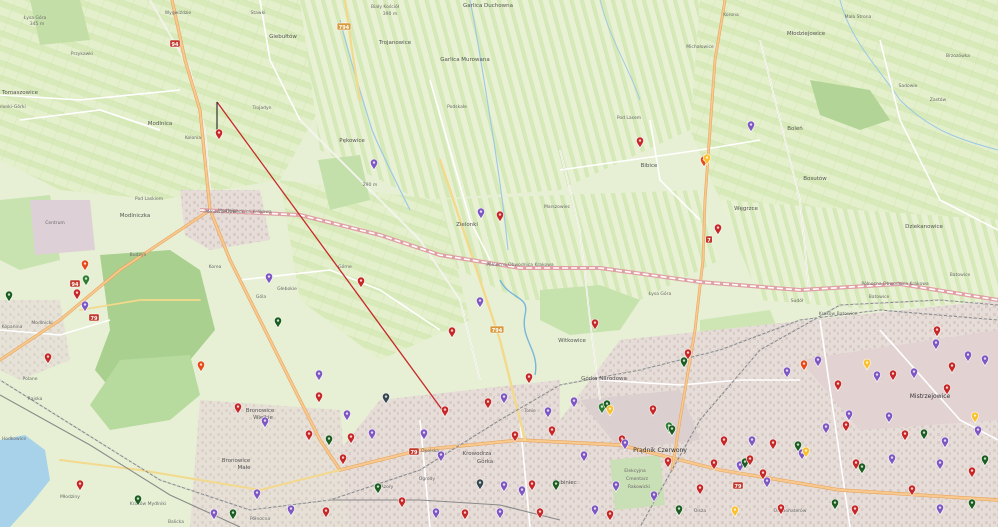 Image resolution: width=998 pixels, height=527 pixels. Describe the element at coordinates (858, 17) in the screenshot. I see `place-label-mala-stroma: Mała Strona` at that location.